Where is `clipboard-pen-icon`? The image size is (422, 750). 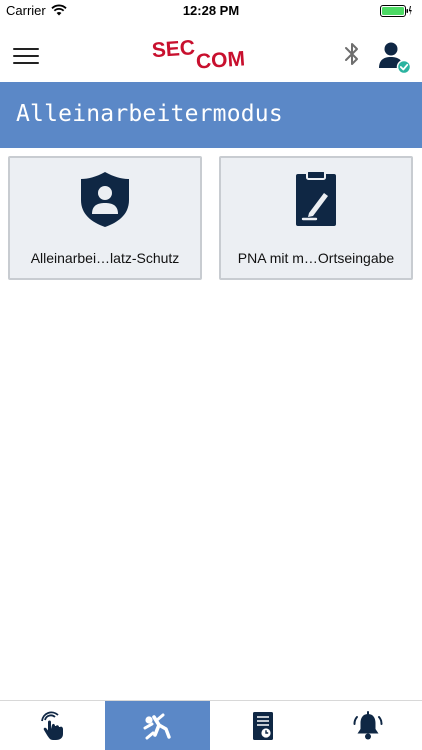
clipboard-pen-icon is located at coordinates (316, 200).